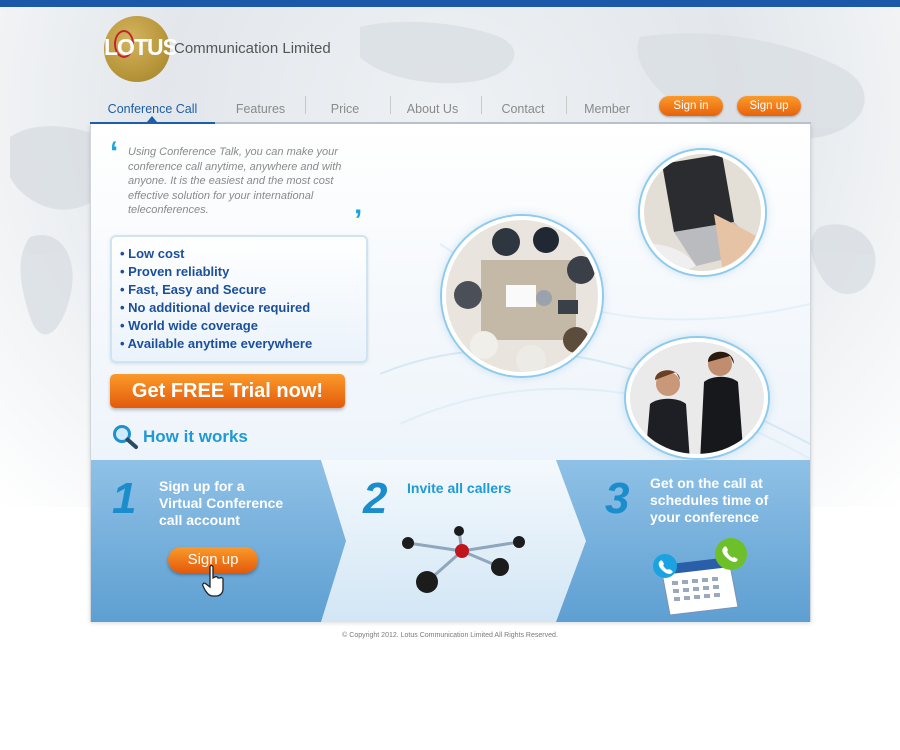 This screenshot has width=900, height=750. What do you see at coordinates (769, 106) in the screenshot?
I see `sign-up-button: Sign up` at bounding box center [769, 106].